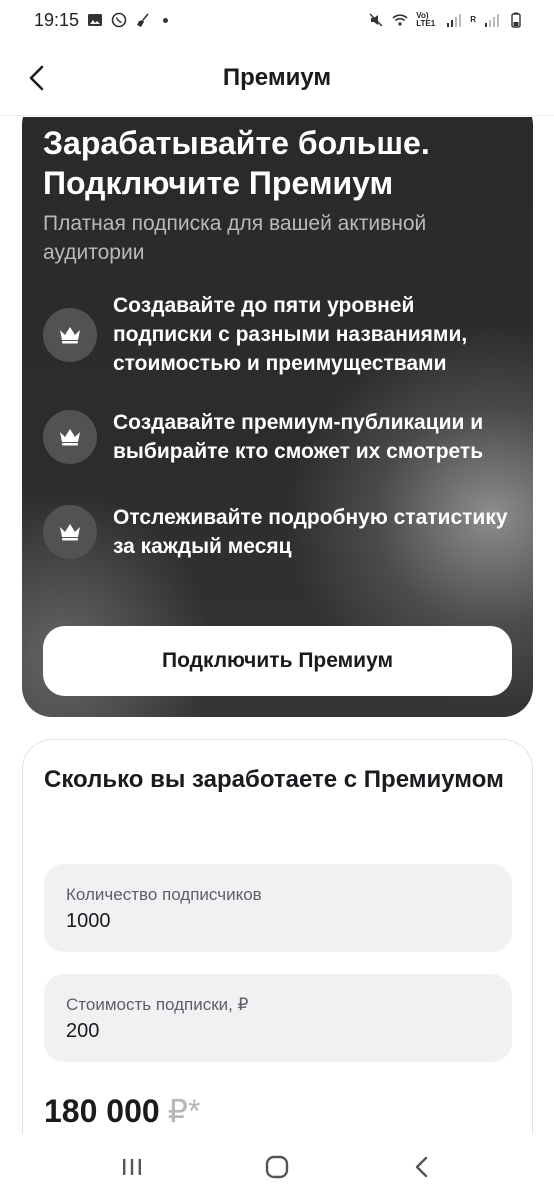  Describe the element at coordinates (277, 20) in the screenshot. I see `status-bar: 19:15 Vo) LTE1 R` at that location.